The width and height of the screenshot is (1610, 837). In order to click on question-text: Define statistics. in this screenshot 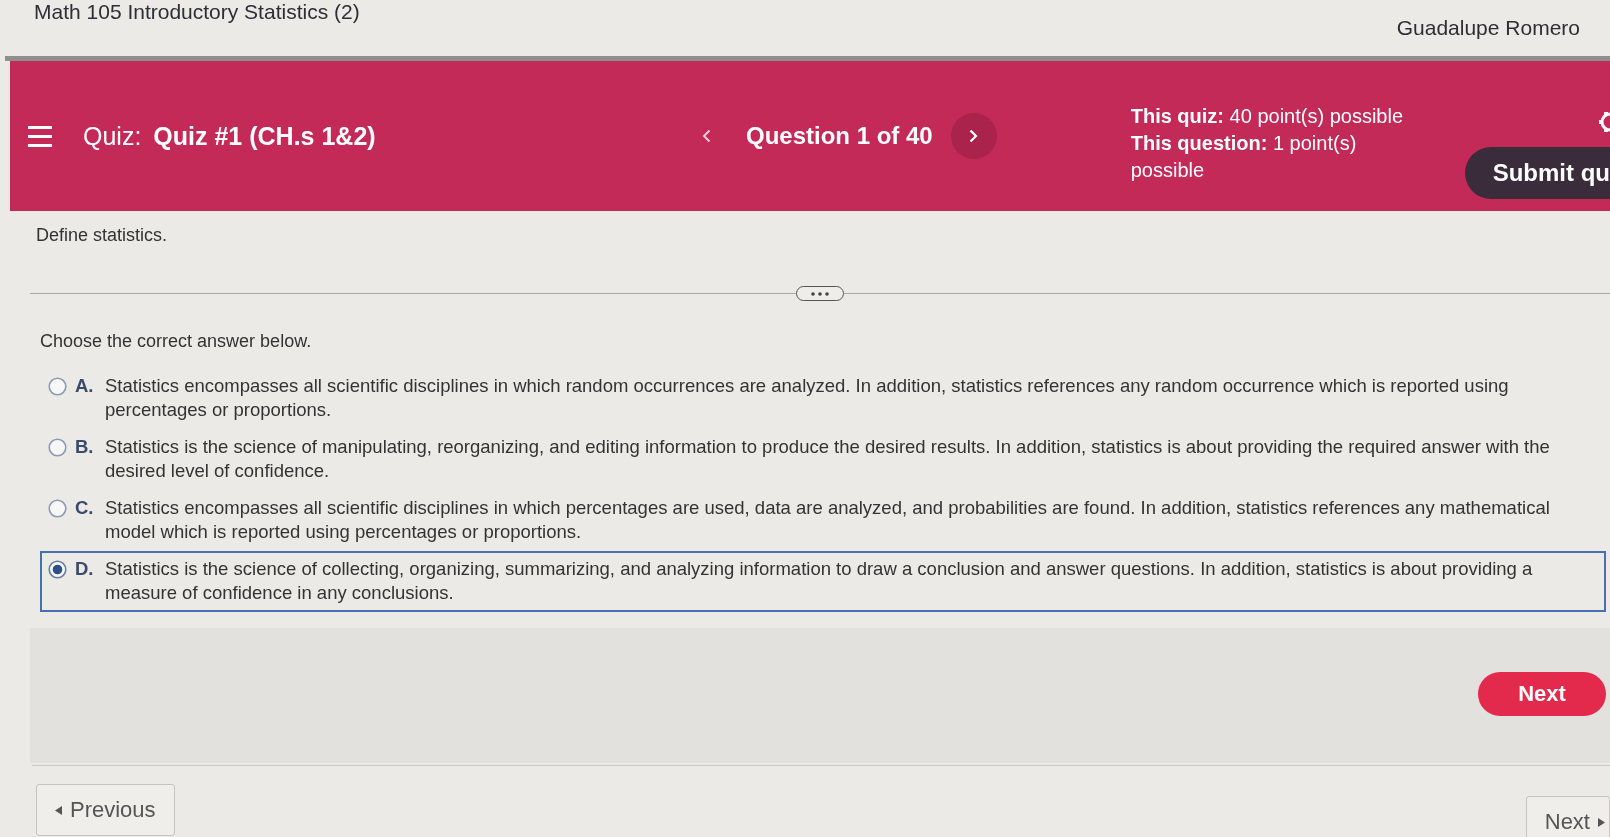, I will do `click(102, 235)`.